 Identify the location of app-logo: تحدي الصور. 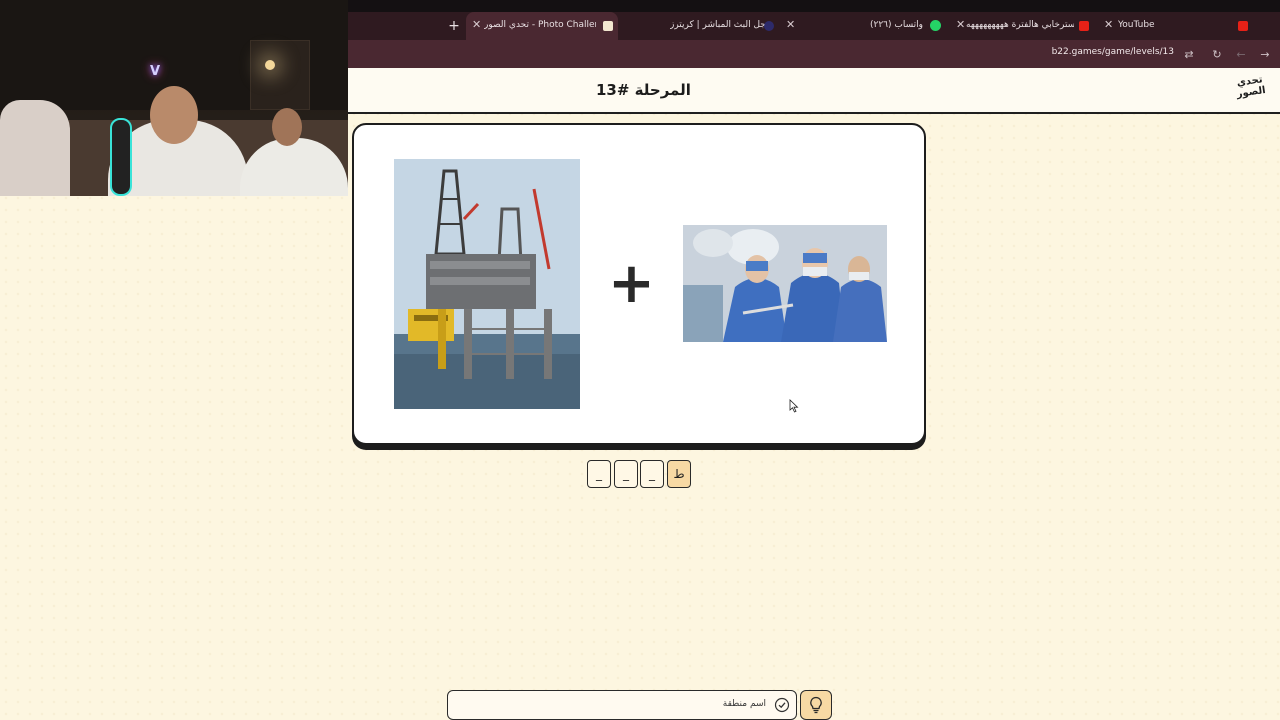
(1251, 91).